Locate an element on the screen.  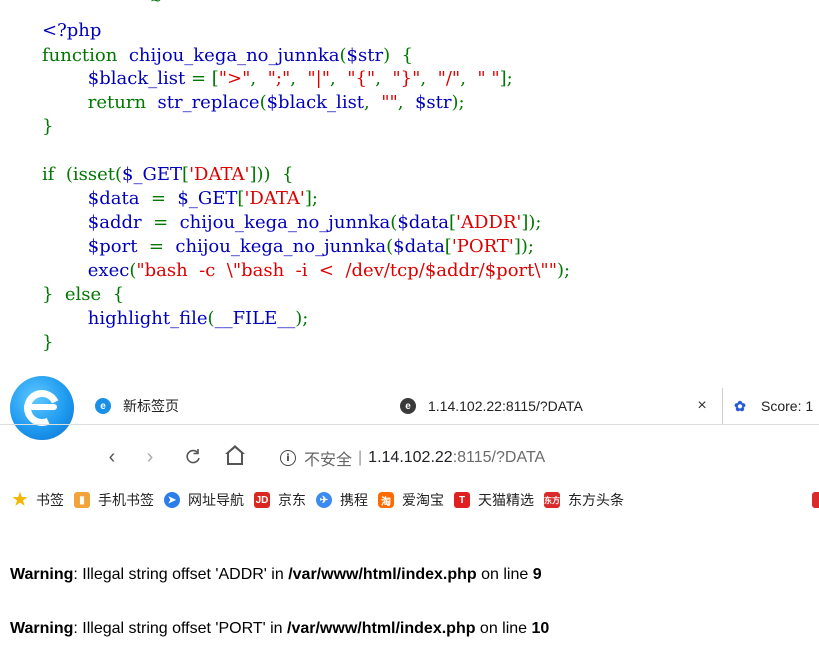
bookmarks-bar: ★ 书签 ▮ 手机书签 ➤ 网址导航 JD 京东 ✈ 携程淘爱淘宝 T 天猫精选 东方 东方头条 is located at coordinates (409, 500).